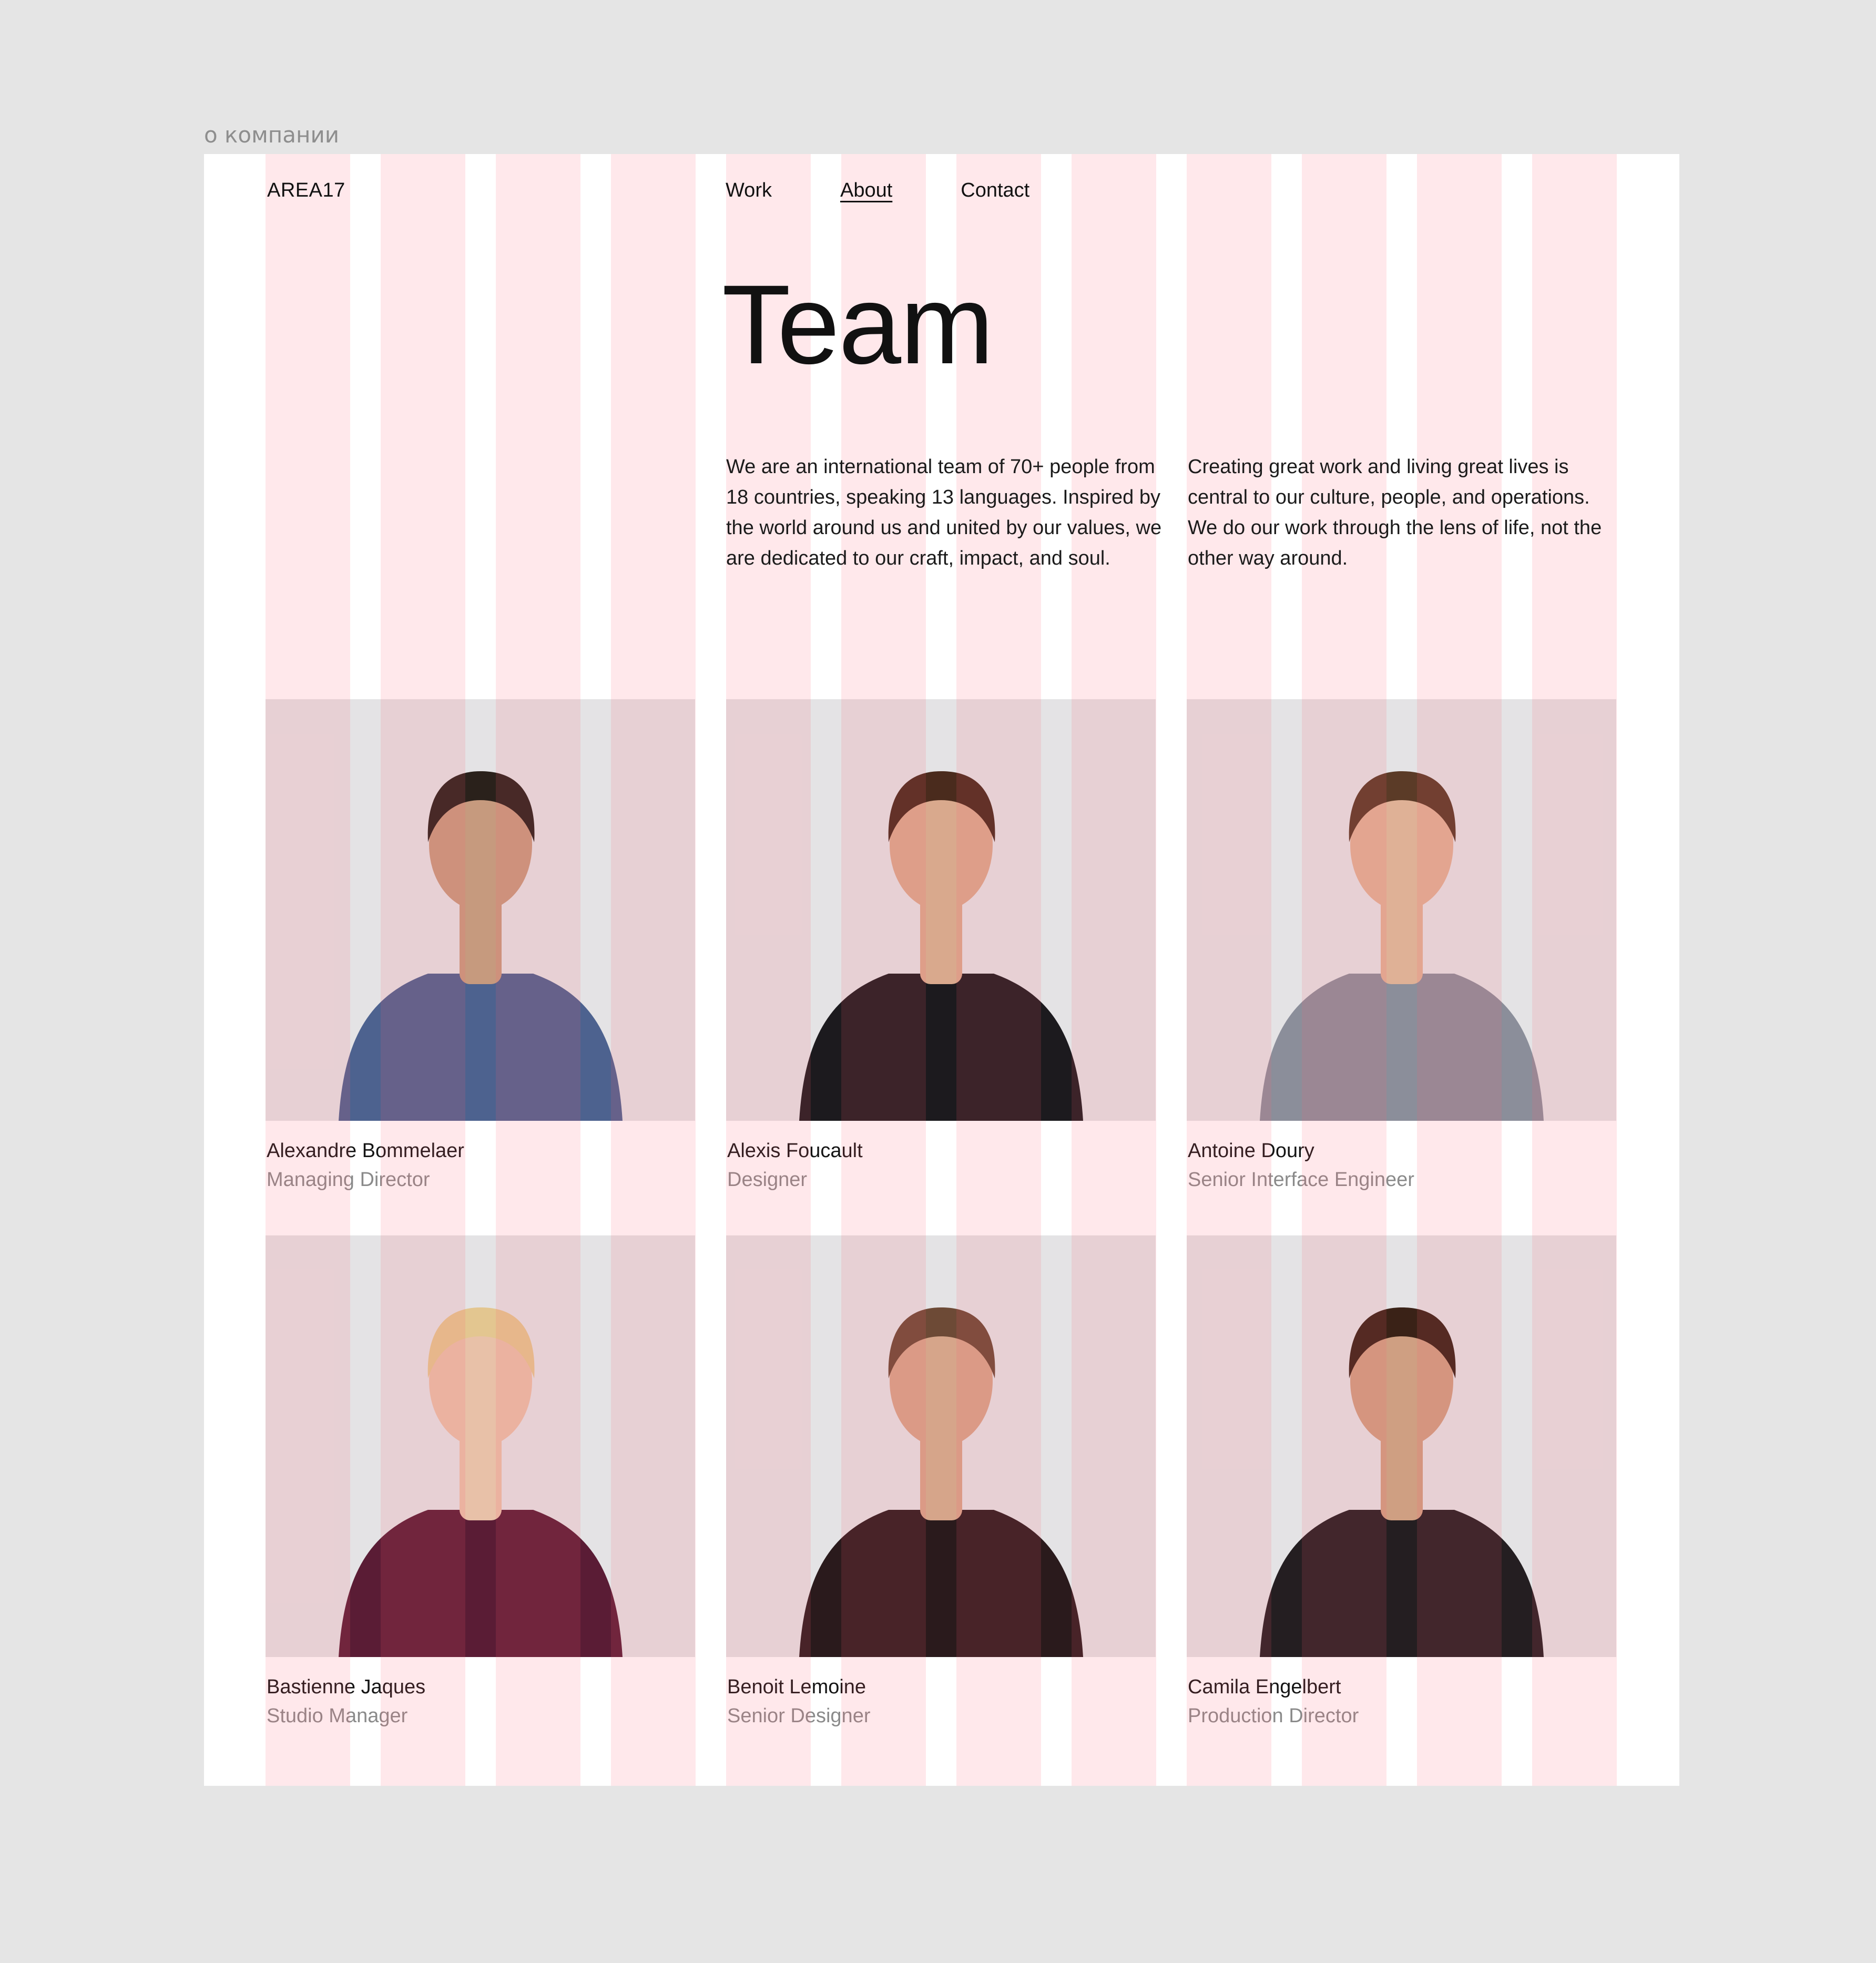 The width and height of the screenshot is (1876, 1963). I want to click on nav-link-work: Work, so click(749, 190).